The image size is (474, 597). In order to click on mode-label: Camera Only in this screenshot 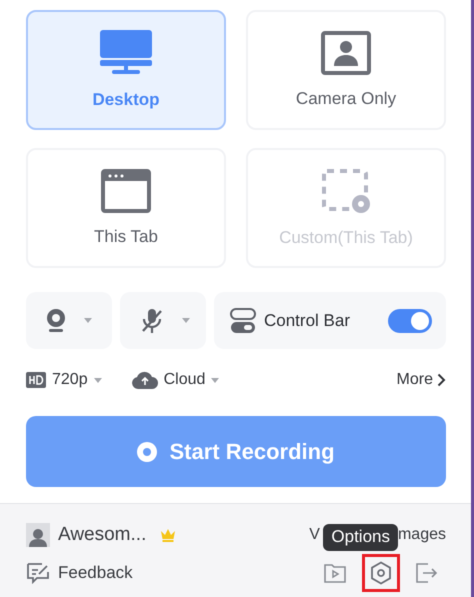, I will do `click(346, 99)`.